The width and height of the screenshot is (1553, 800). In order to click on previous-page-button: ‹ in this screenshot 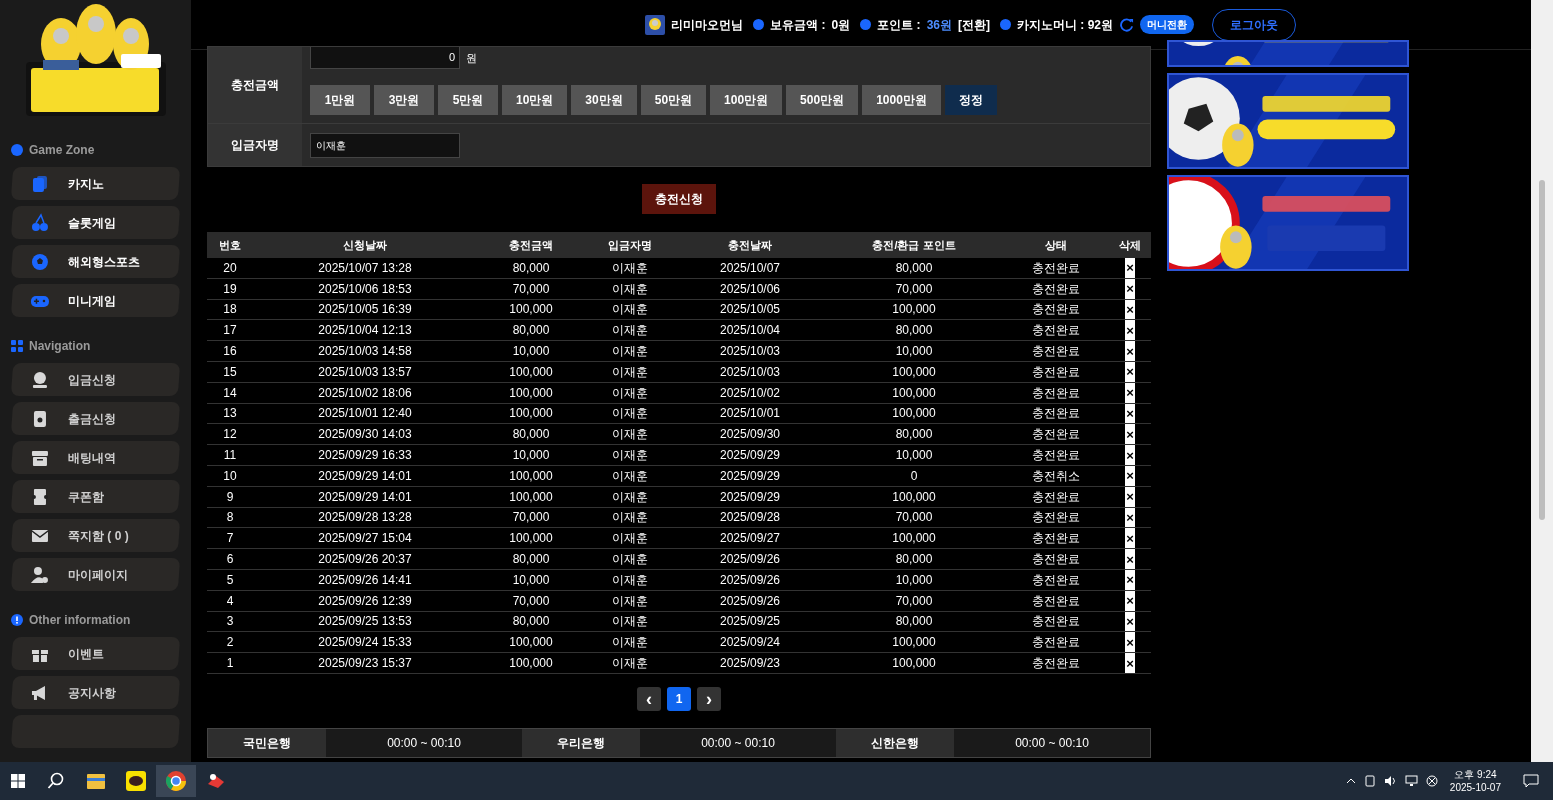, I will do `click(649, 698)`.